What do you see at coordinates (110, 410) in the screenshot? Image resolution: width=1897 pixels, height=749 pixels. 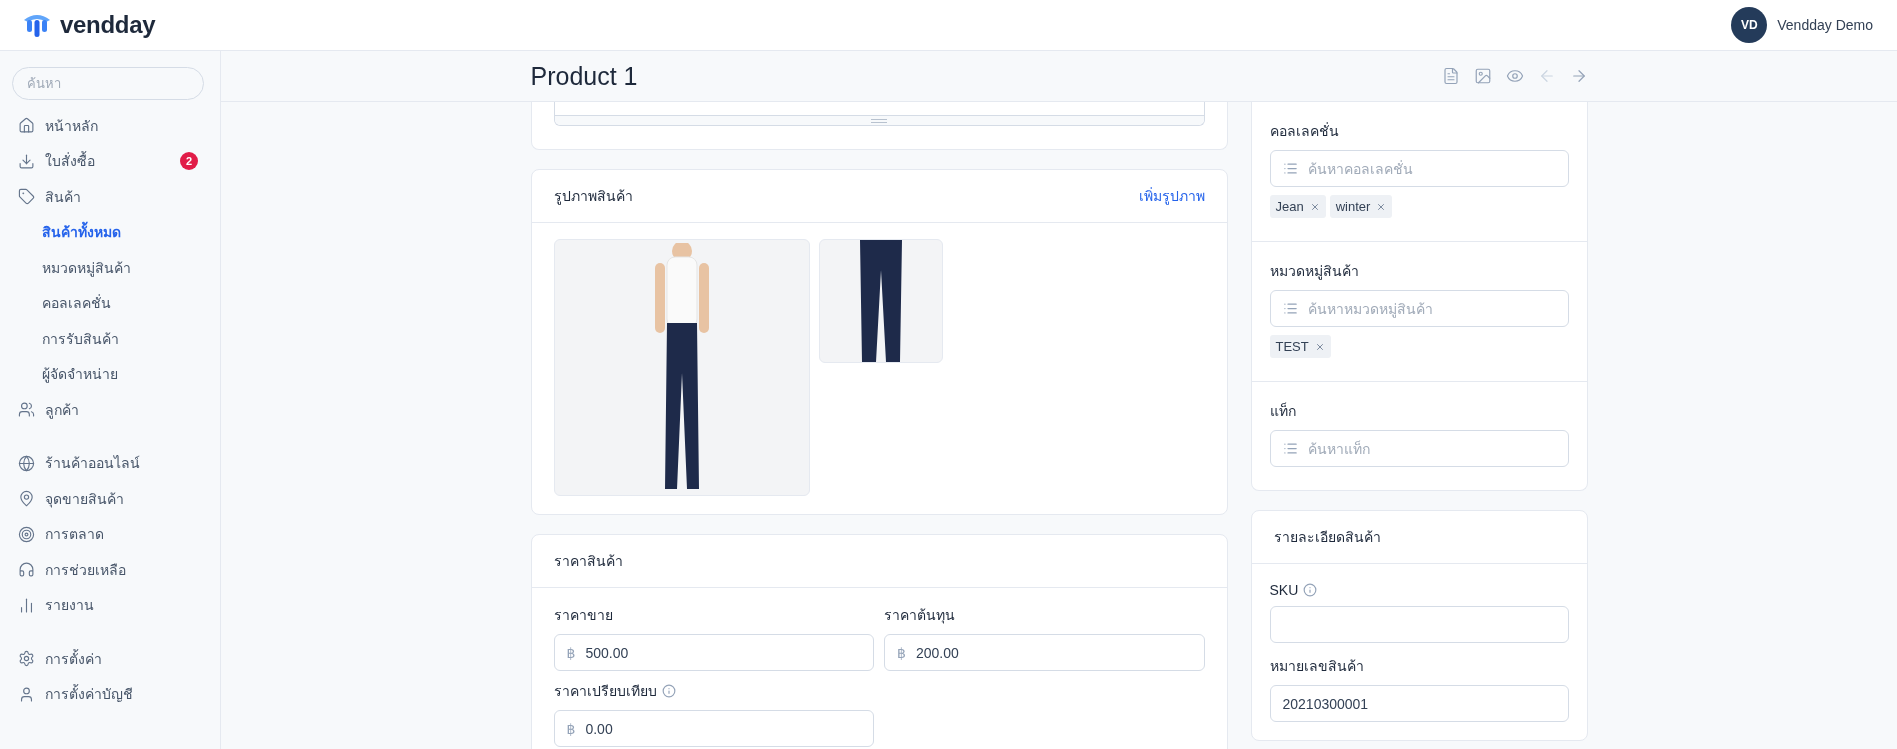 I see `sidebar-item: ลูกค้า` at bounding box center [110, 410].